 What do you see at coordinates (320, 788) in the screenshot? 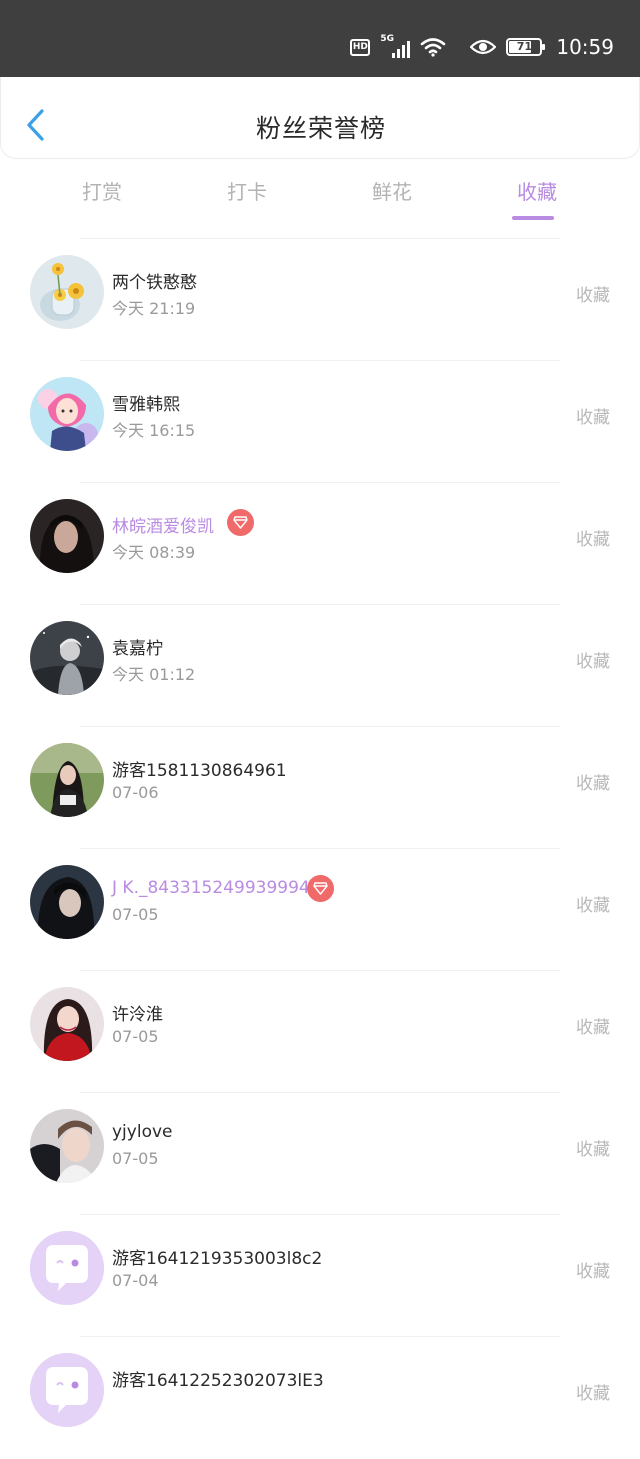
I see `list-item: 游客1581130864961 07-06 收藏` at bounding box center [320, 788].